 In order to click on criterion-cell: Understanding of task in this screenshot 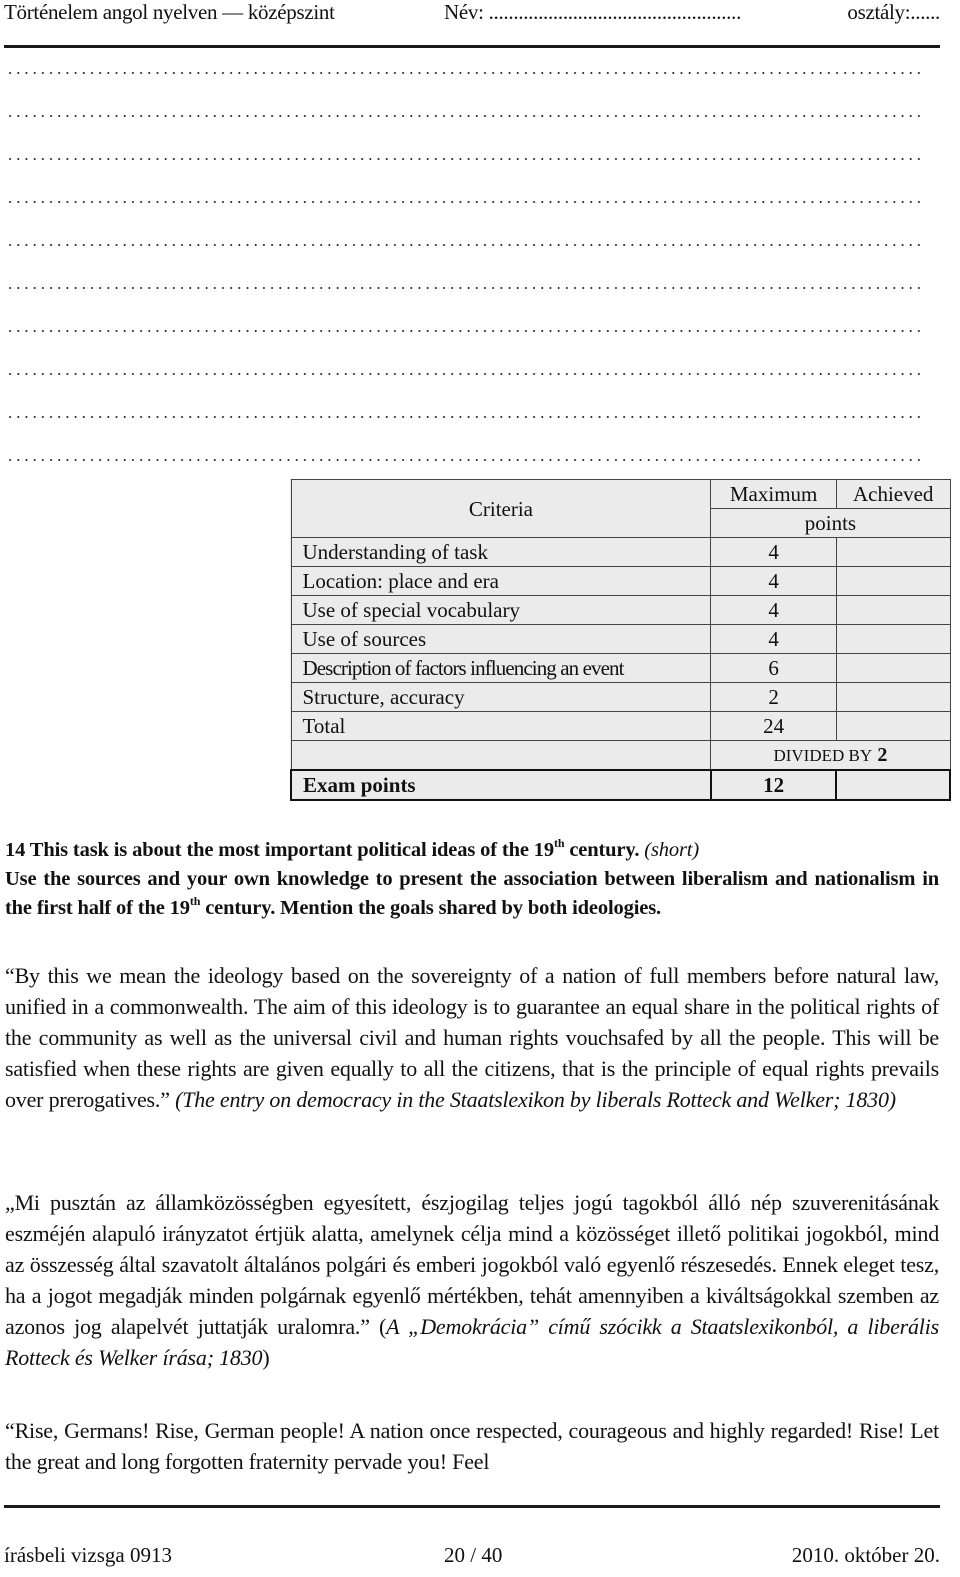, I will do `click(501, 552)`.